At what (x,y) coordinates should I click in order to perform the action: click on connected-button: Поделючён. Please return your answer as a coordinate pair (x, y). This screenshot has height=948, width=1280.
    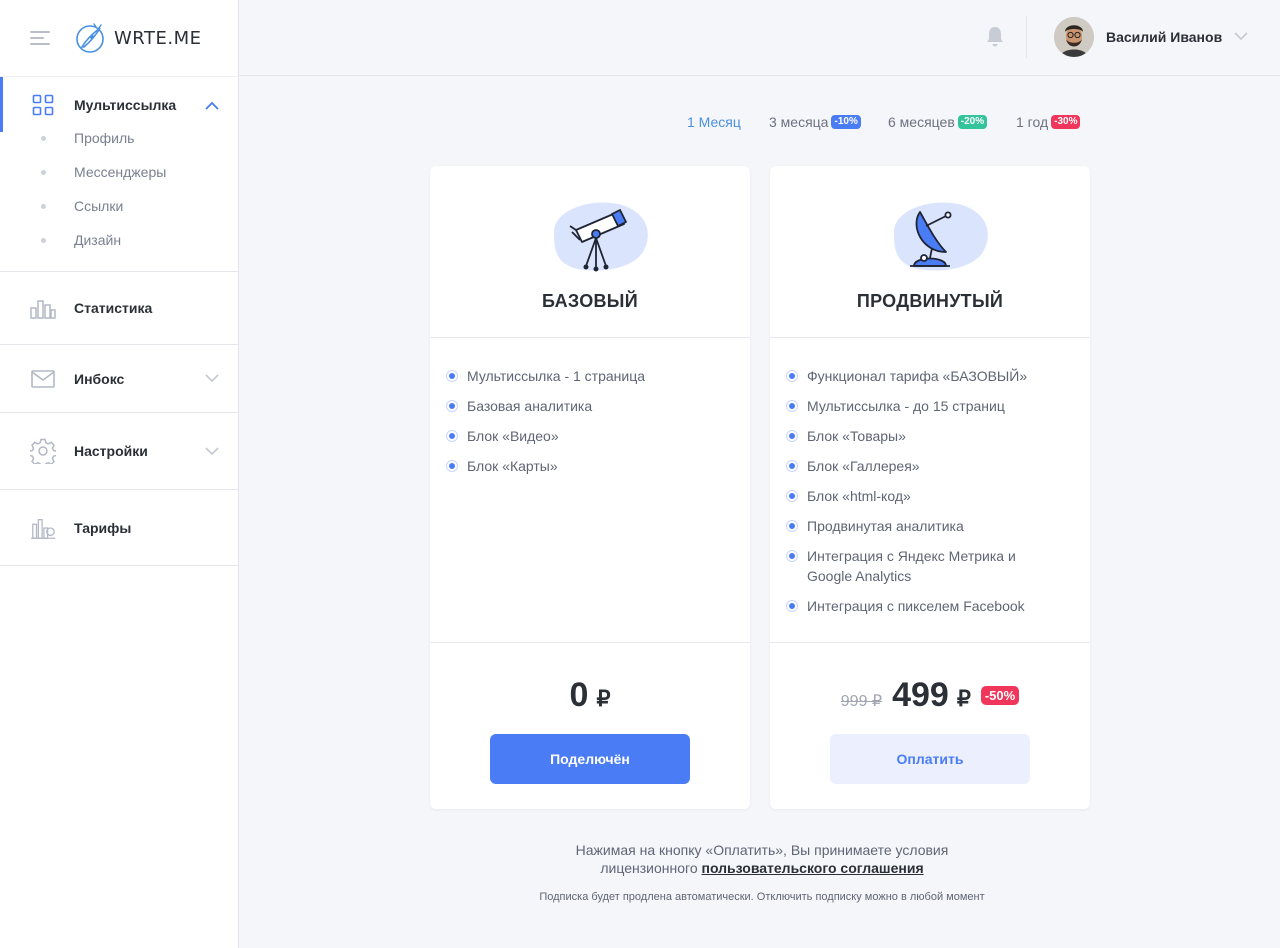
    Looking at the image, I should click on (590, 759).